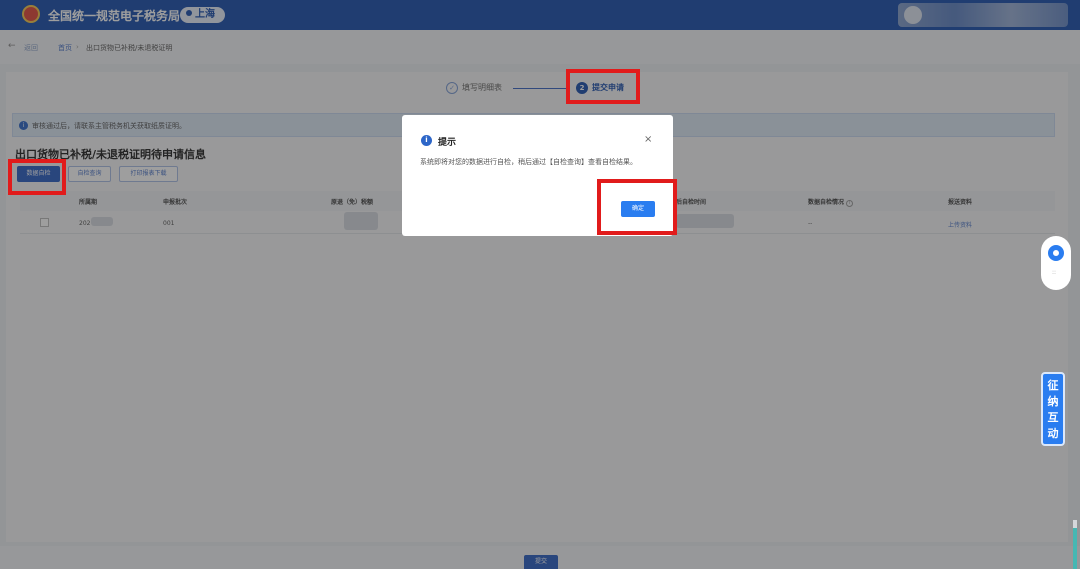 The width and height of the screenshot is (1080, 569). What do you see at coordinates (1075, 548) in the screenshot?
I see `scrollbar-thumb` at bounding box center [1075, 548].